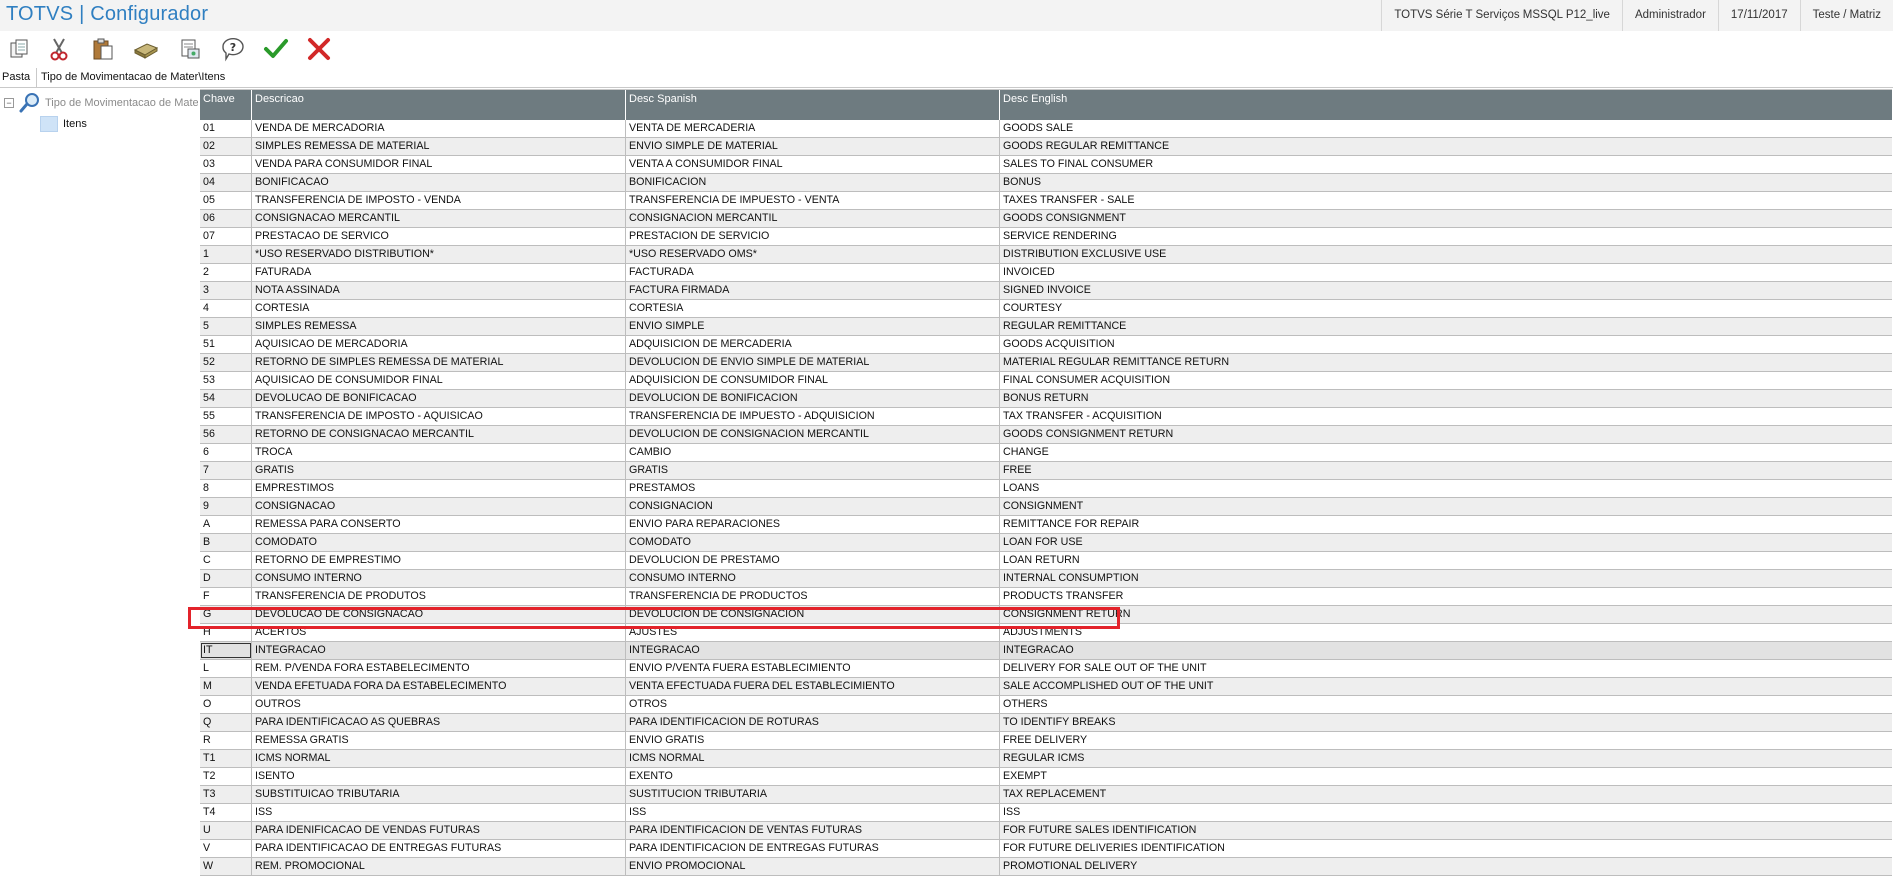 Image resolution: width=1893 pixels, height=876 pixels. What do you see at coordinates (813, 776) in the screenshot?
I see `cell-desc-spanish: EXENTO` at bounding box center [813, 776].